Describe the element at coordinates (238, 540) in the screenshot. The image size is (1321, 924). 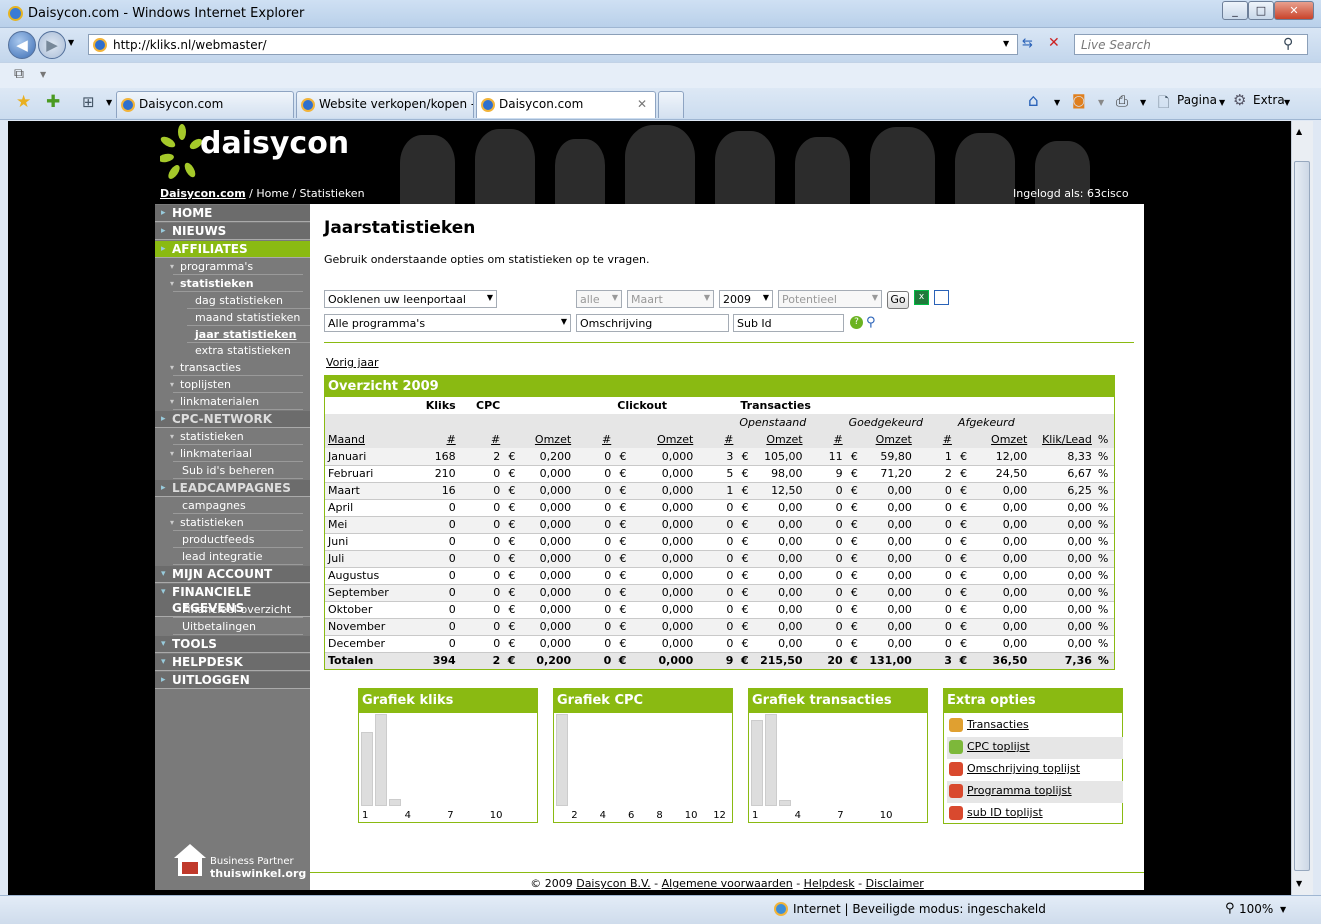
I see `menu-productfeeds: productfeeds` at that location.